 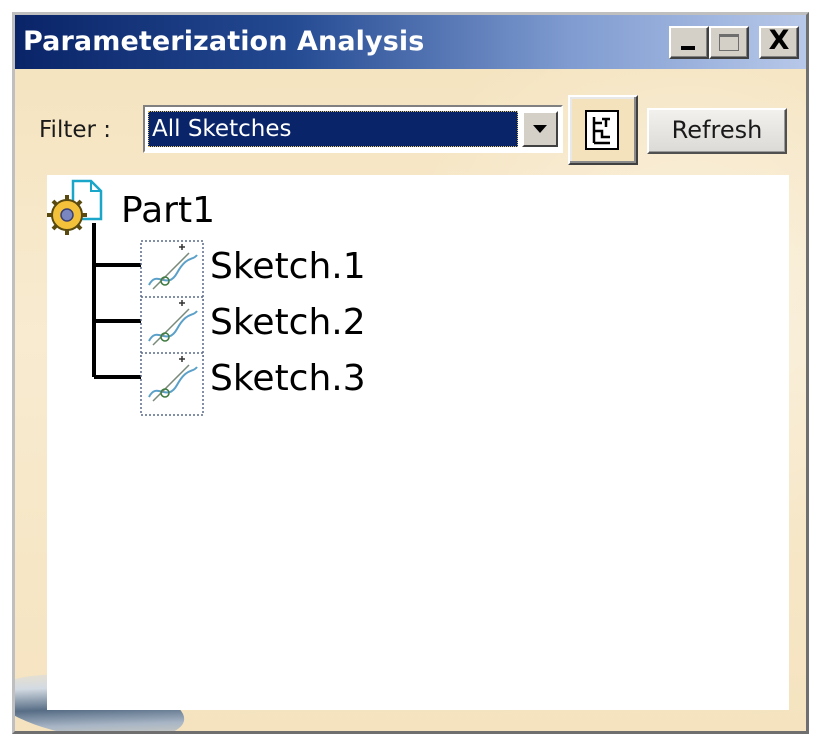 I want to click on tree-node-sketch-3: Sketch.3, so click(x=288, y=379).